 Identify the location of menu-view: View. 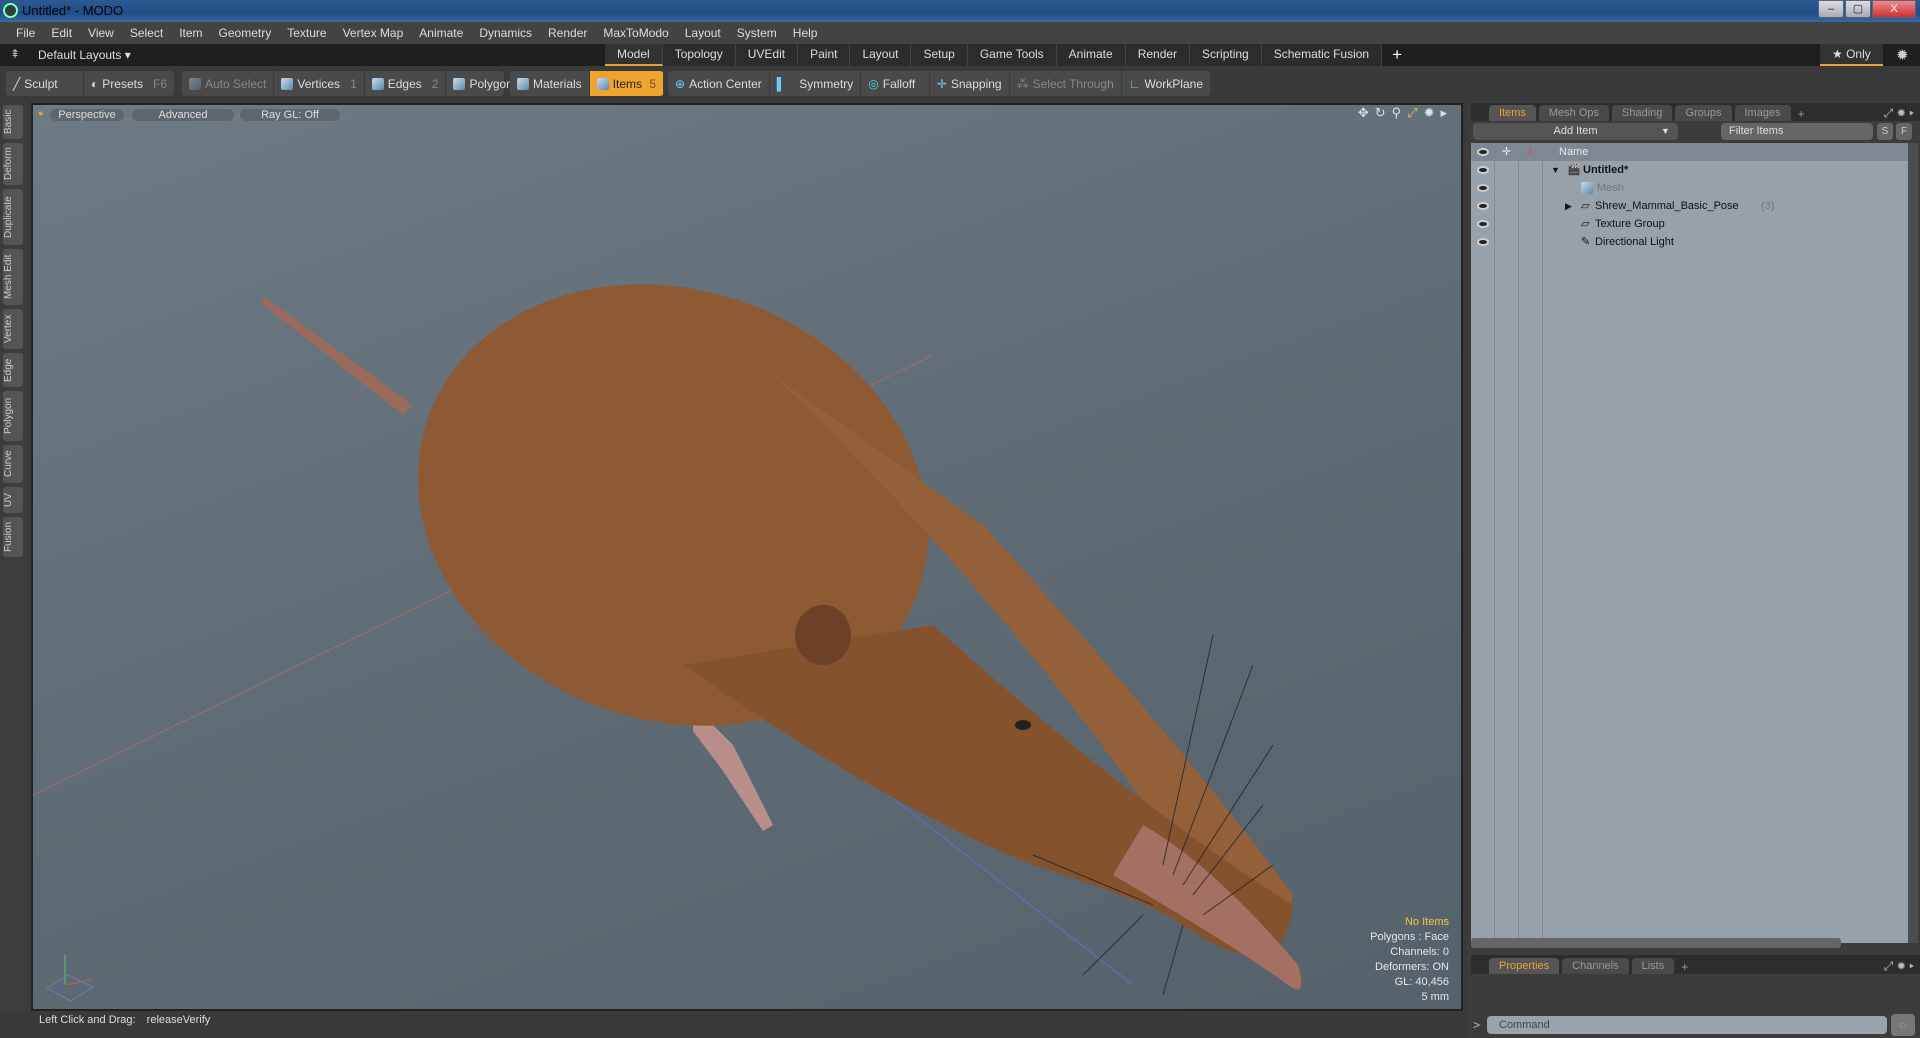
(101, 33).